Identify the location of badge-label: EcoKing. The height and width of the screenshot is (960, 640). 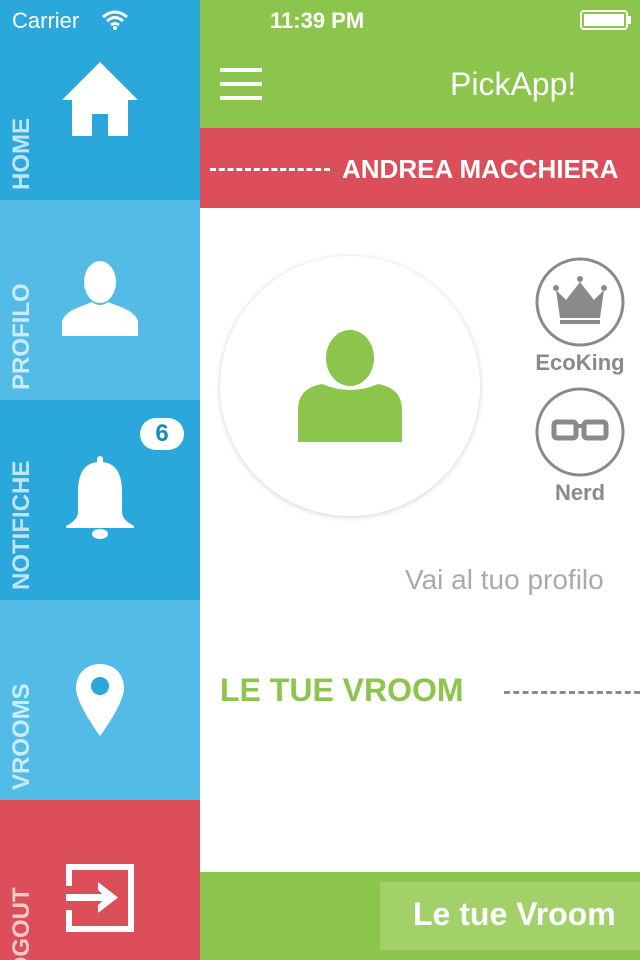
(580, 362).